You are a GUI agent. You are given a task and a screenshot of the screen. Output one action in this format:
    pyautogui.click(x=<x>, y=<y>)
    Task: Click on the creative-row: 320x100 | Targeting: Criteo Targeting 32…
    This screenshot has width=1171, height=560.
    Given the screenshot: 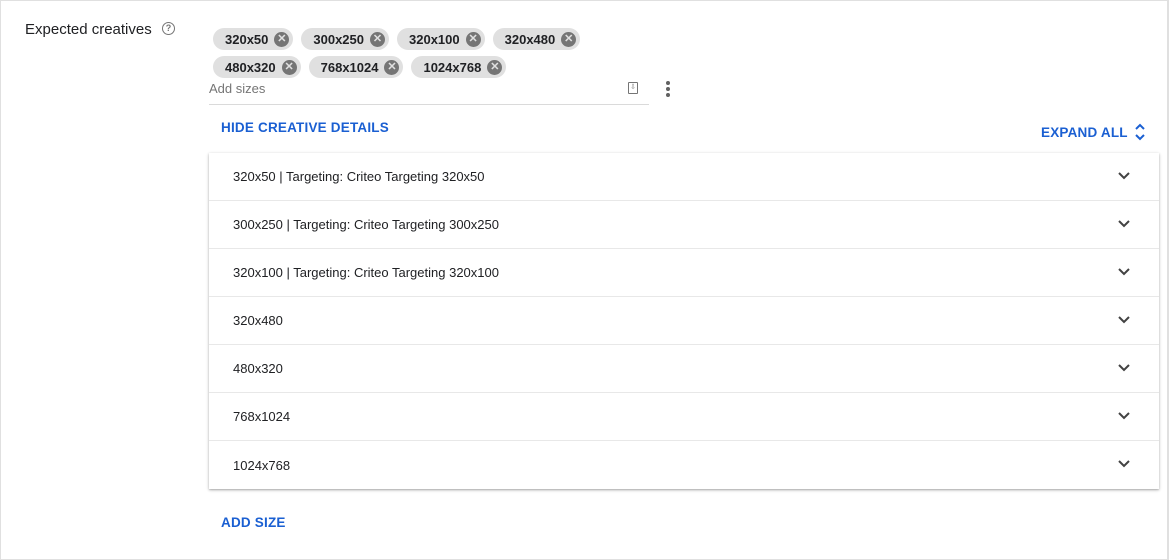 What is the action you would take?
    pyautogui.click(x=684, y=273)
    